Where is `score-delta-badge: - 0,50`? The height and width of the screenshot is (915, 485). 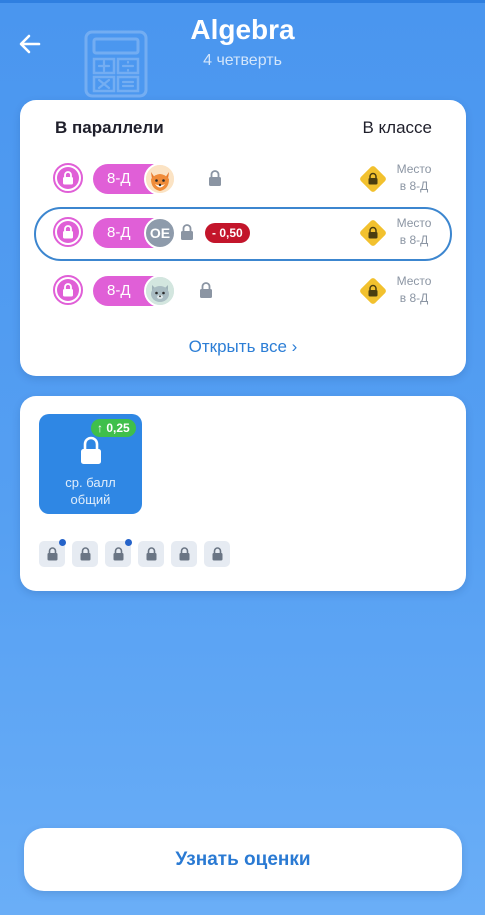 score-delta-badge: - 0,50 is located at coordinates (227, 233).